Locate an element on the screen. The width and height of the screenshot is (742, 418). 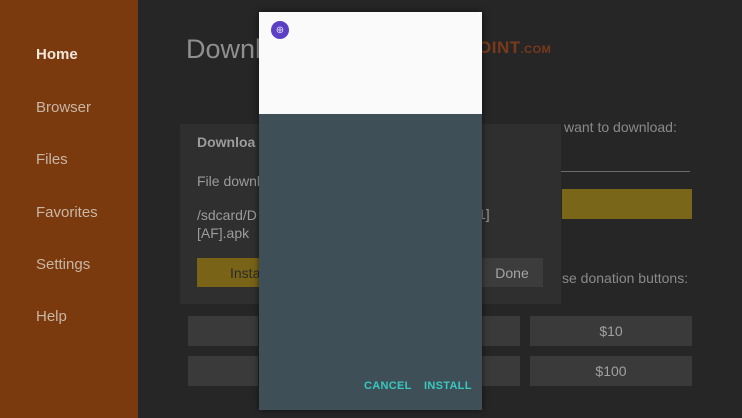
sidebar-item-browser: Browser is located at coordinates (63, 107).